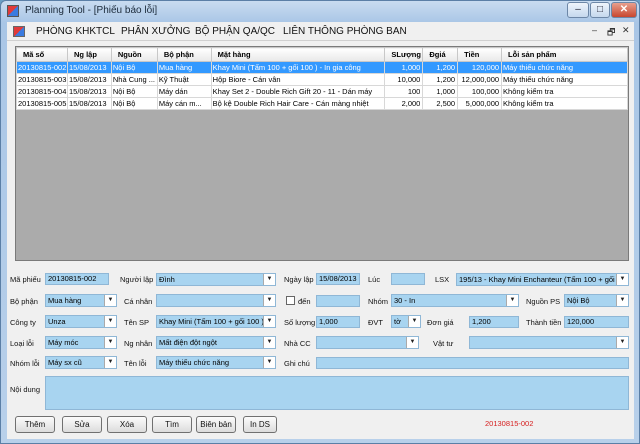 This screenshot has height=444, width=640. I want to click on table-cell: 10,000, so click(404, 79).